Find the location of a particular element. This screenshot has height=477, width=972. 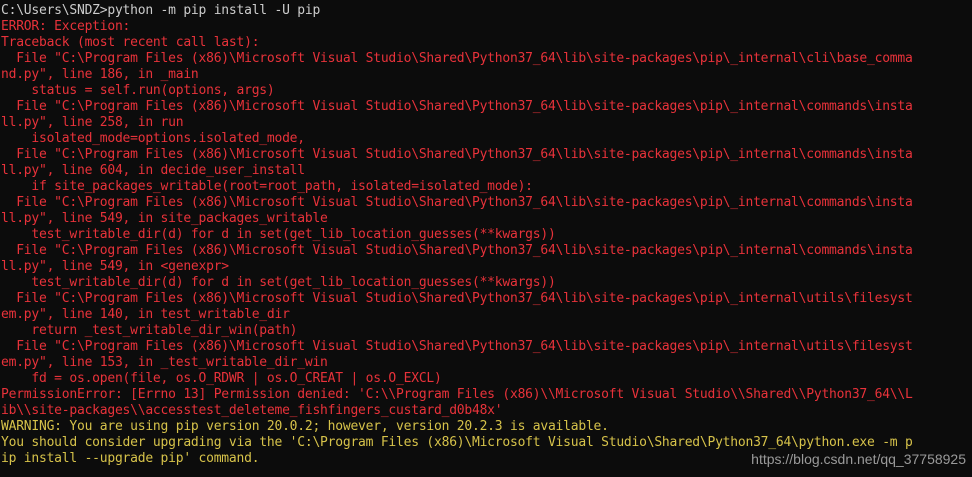

console-line: status = self.run(options, args) is located at coordinates (138, 90).